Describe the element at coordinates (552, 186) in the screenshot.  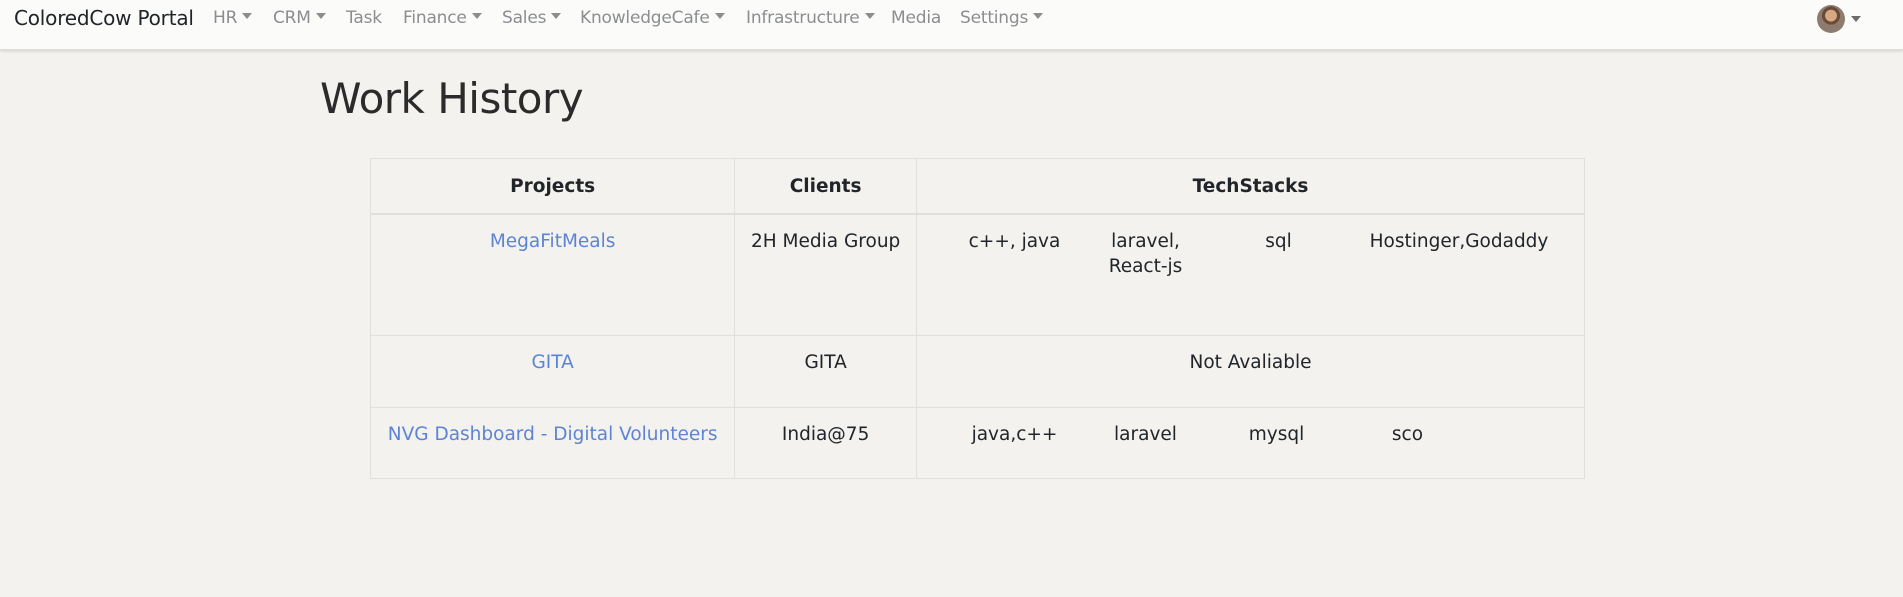
I see `column-header-projects: Projects` at that location.